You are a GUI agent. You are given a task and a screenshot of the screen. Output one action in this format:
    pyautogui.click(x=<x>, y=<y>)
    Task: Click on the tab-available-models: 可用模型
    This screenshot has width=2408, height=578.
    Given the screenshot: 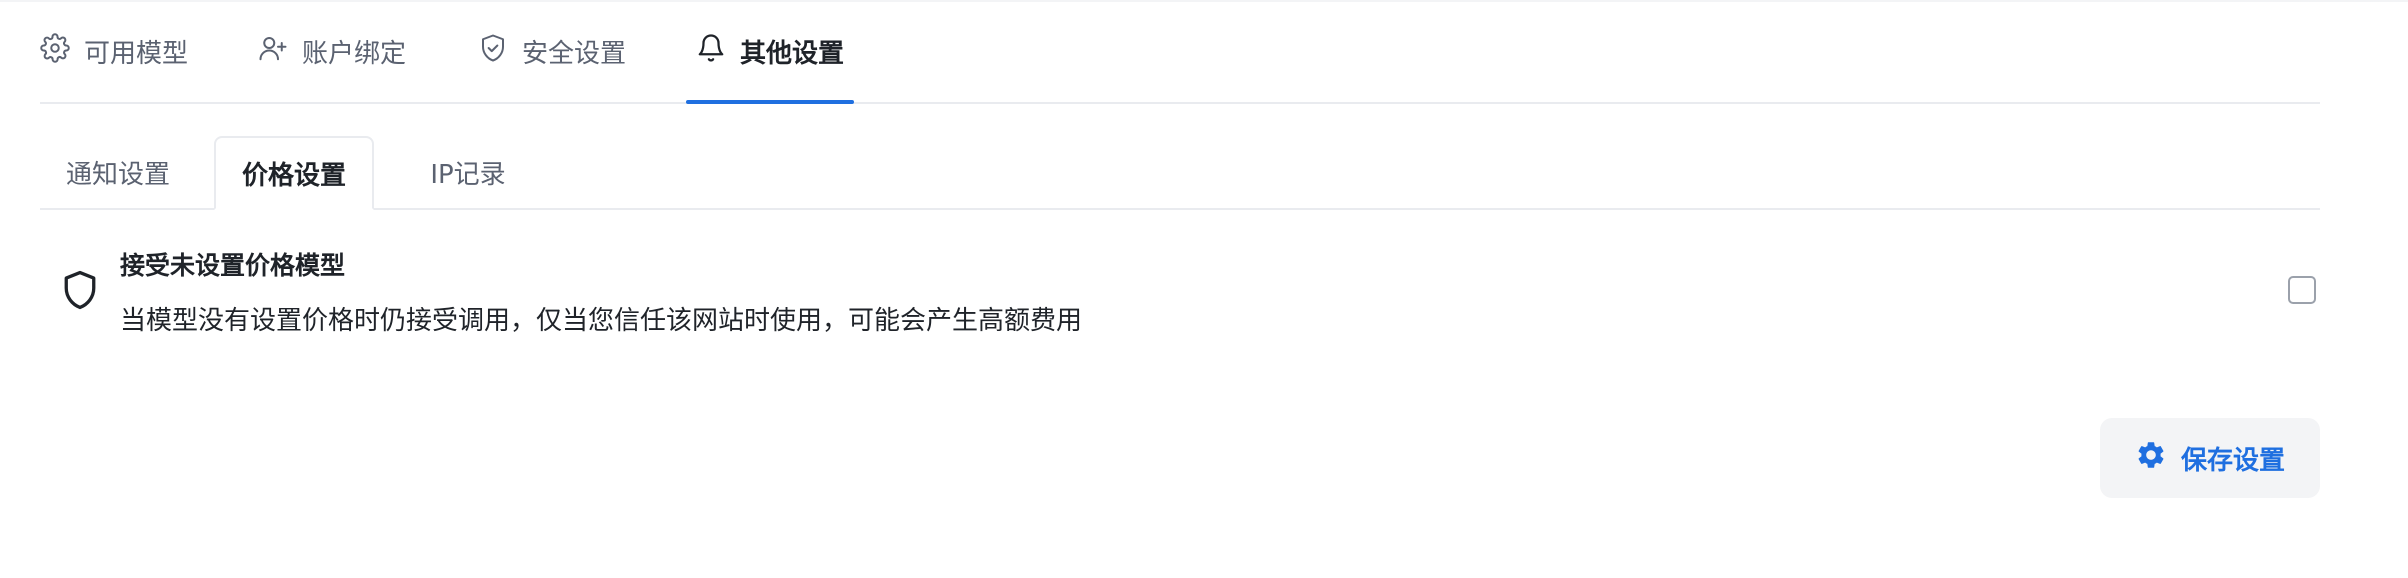 What is the action you would take?
    pyautogui.click(x=114, y=51)
    